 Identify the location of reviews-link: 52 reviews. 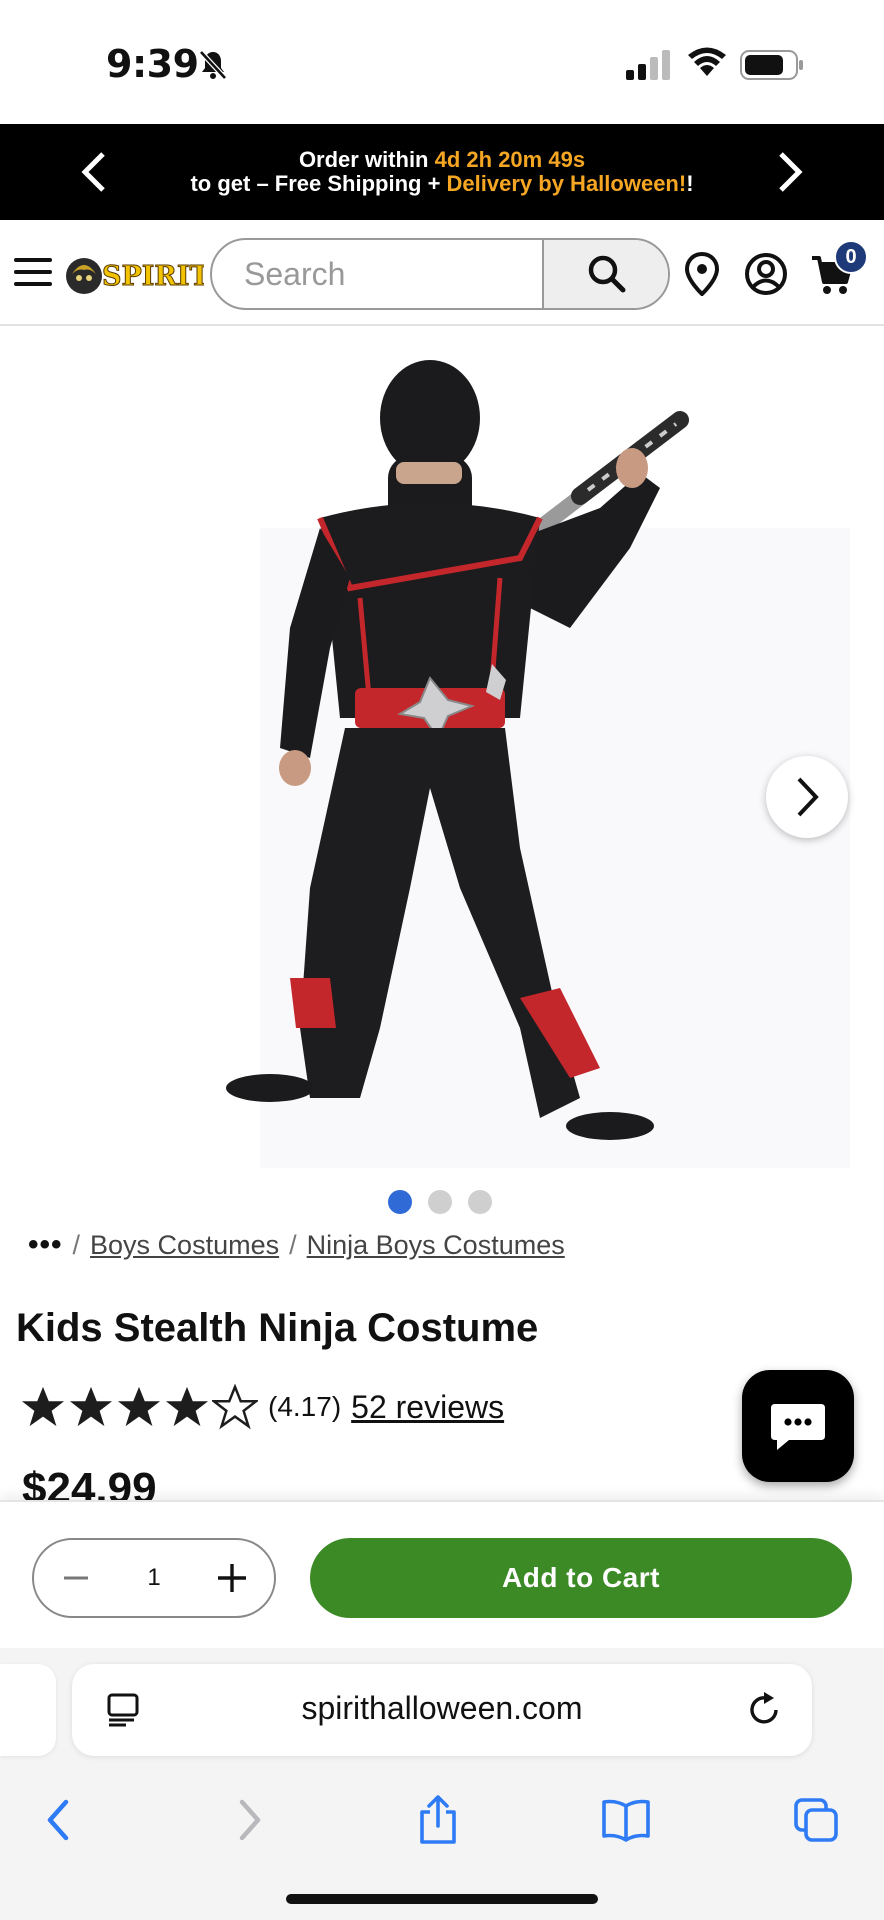
(427, 1407).